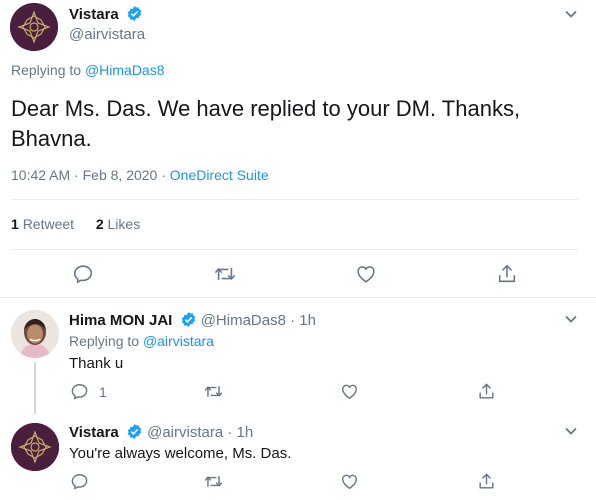 This screenshot has width=596, height=500. I want to click on likes-count: 2, so click(99, 224).